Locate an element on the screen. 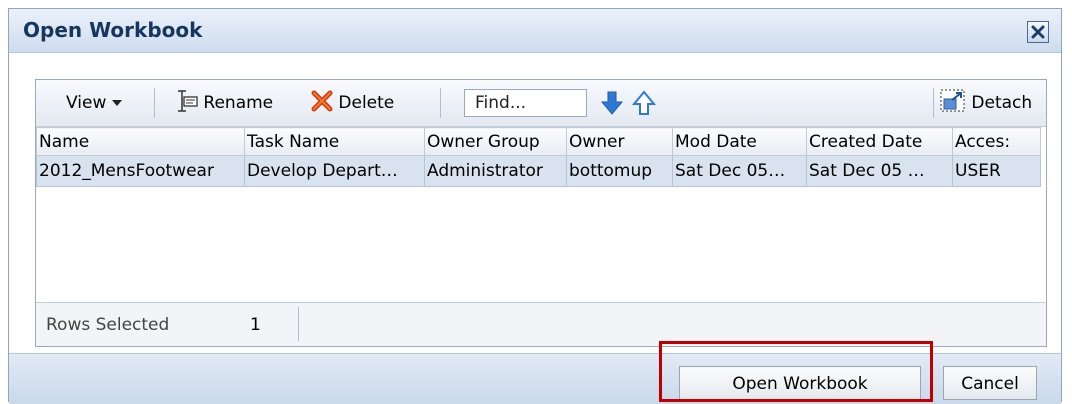 The height and width of the screenshot is (404, 1072). chevron-down-icon is located at coordinates (117, 103).